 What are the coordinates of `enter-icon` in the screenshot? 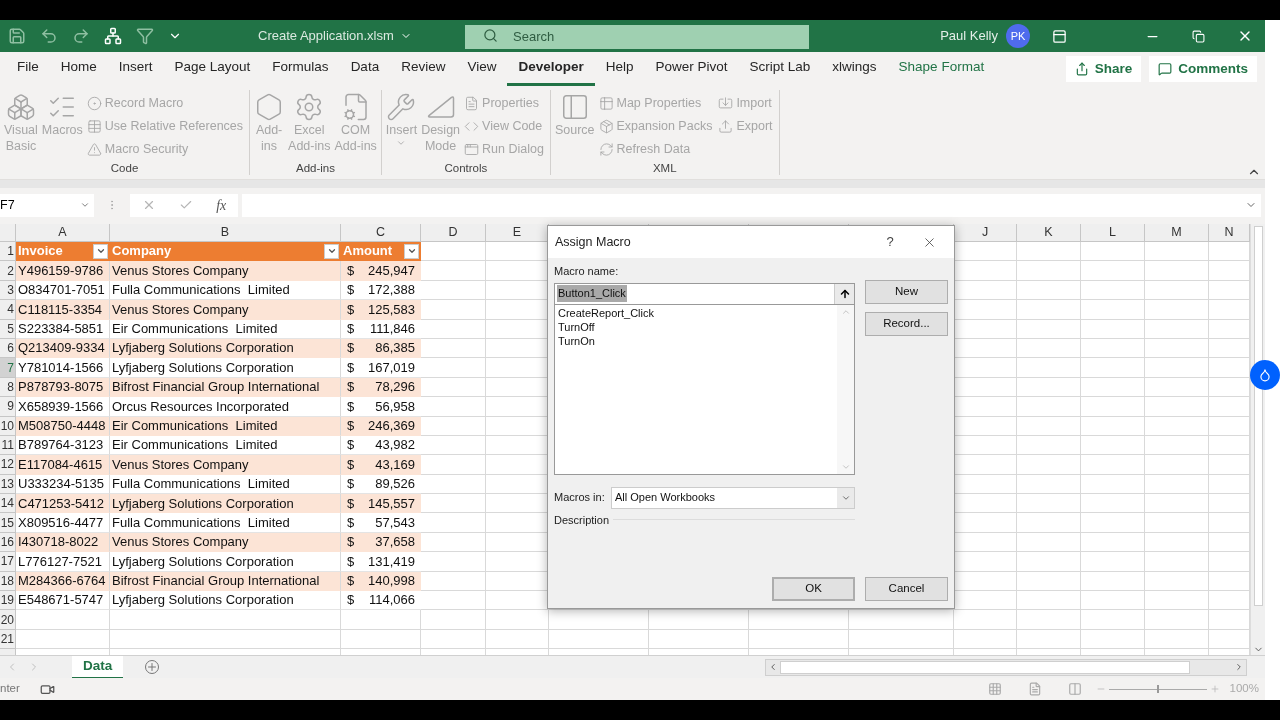 It's located at (185, 205).